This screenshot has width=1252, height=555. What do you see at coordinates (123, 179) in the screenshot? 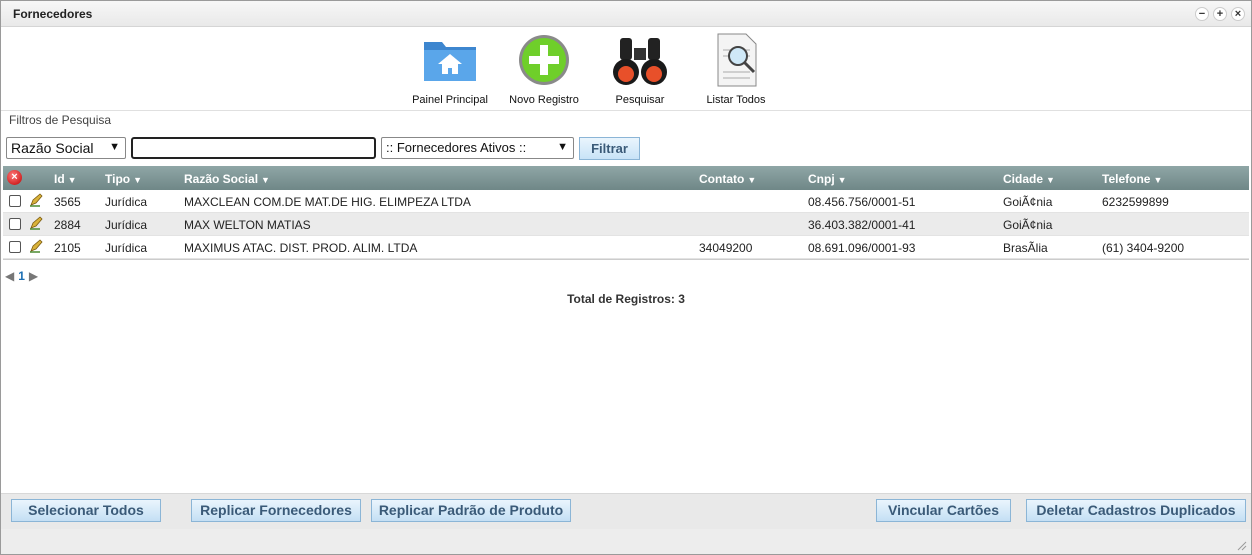
I see `column-header-tipo: Tipo ▼` at bounding box center [123, 179].